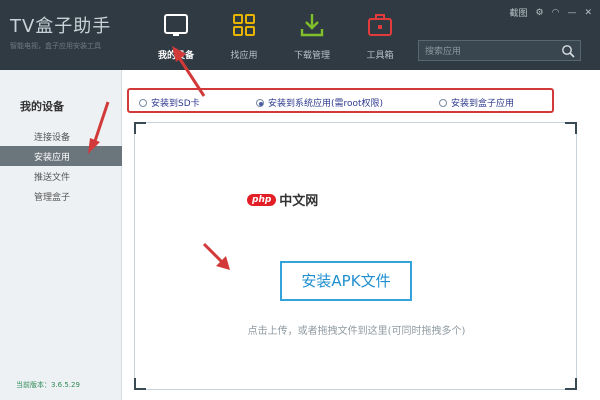 The width and height of the screenshot is (600, 400). What do you see at coordinates (519, 12) in the screenshot?
I see `screenshot-button: 截图` at bounding box center [519, 12].